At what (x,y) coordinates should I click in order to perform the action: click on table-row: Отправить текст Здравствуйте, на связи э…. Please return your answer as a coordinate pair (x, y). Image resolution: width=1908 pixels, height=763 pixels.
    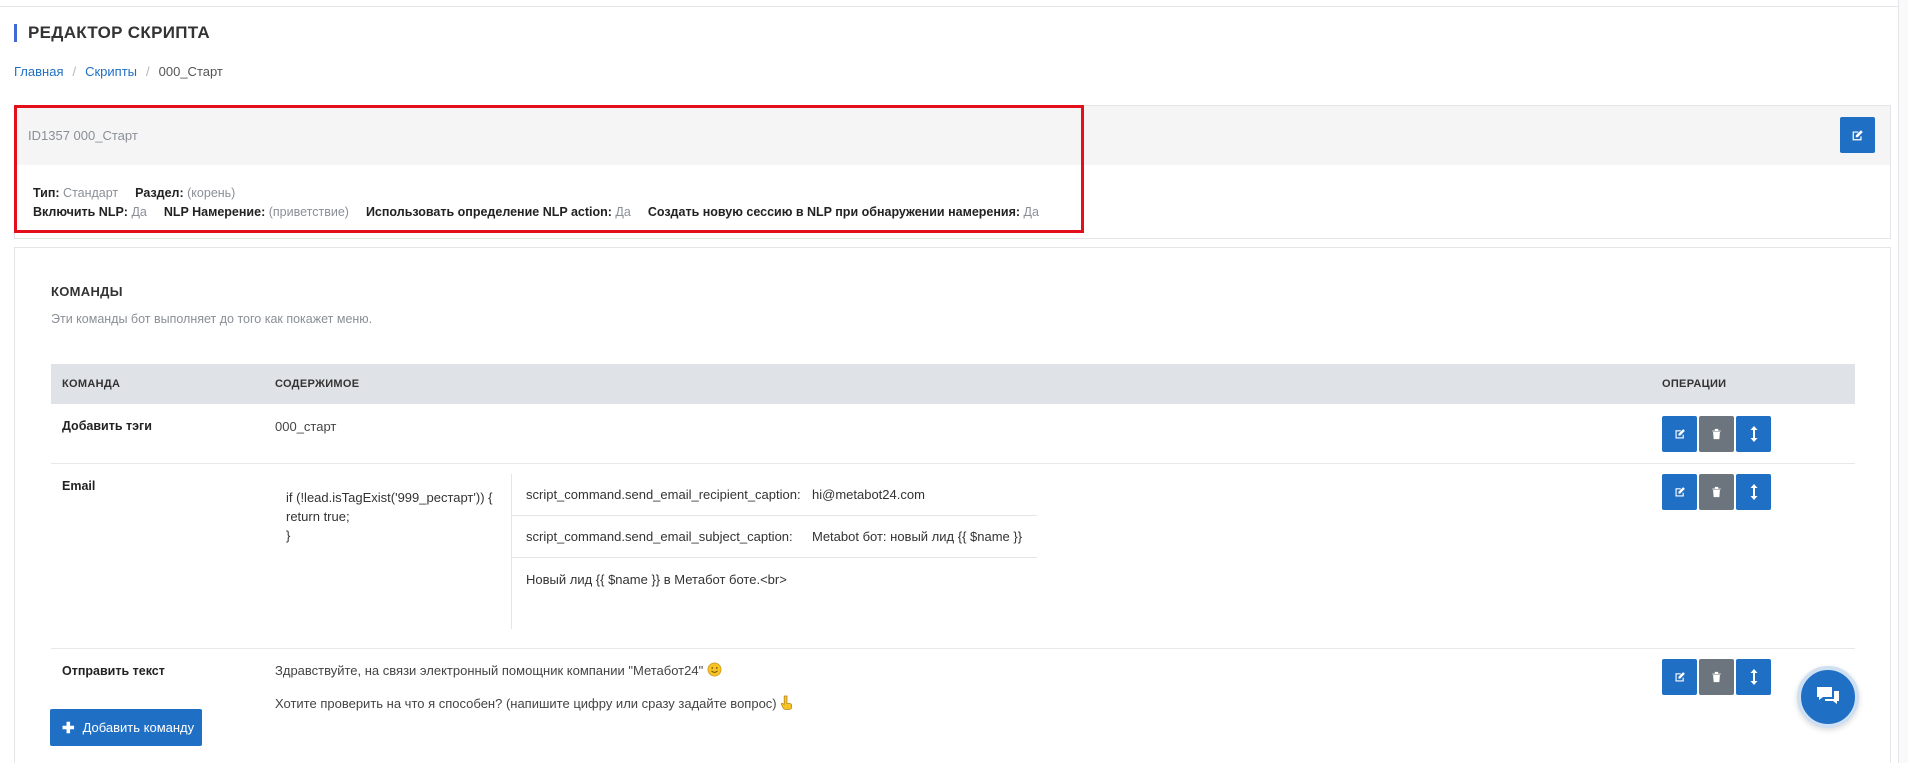
    Looking at the image, I should click on (953, 704).